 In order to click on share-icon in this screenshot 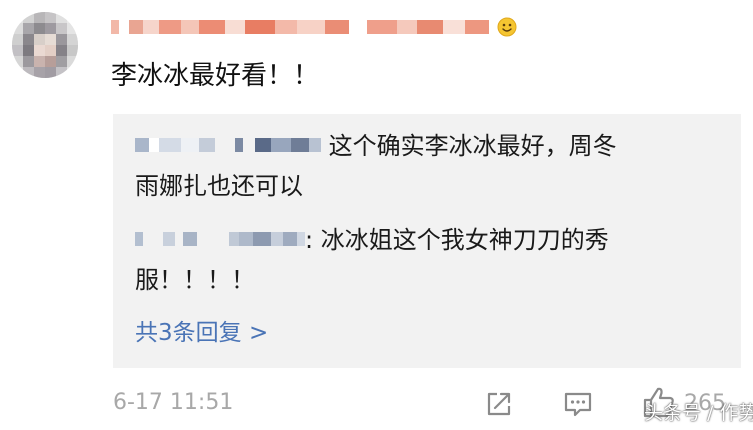, I will do `click(499, 404)`.